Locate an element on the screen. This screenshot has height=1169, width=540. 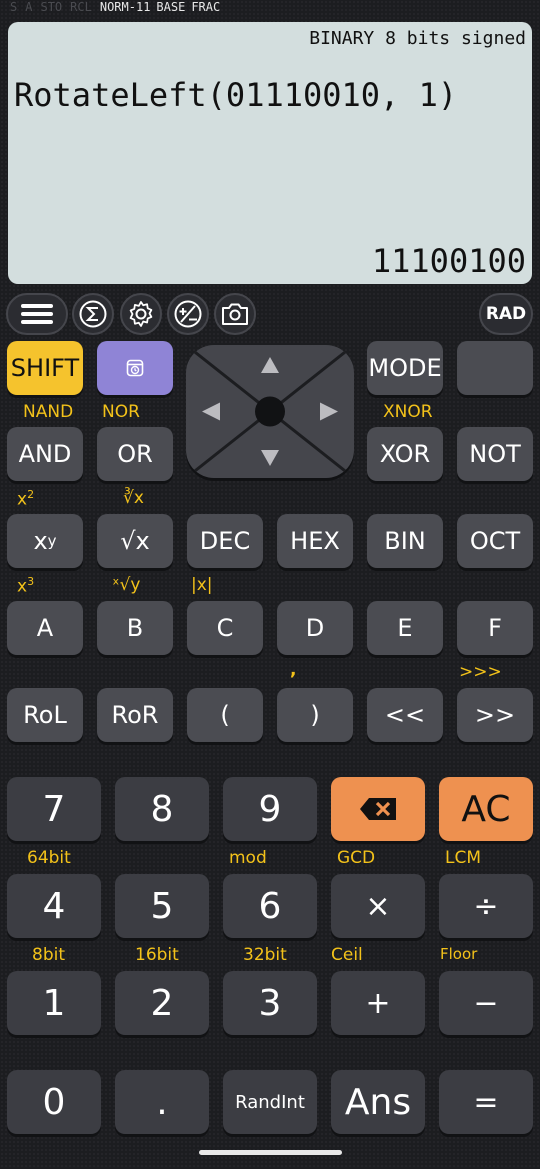
sigma-icon is located at coordinates (93, 314).